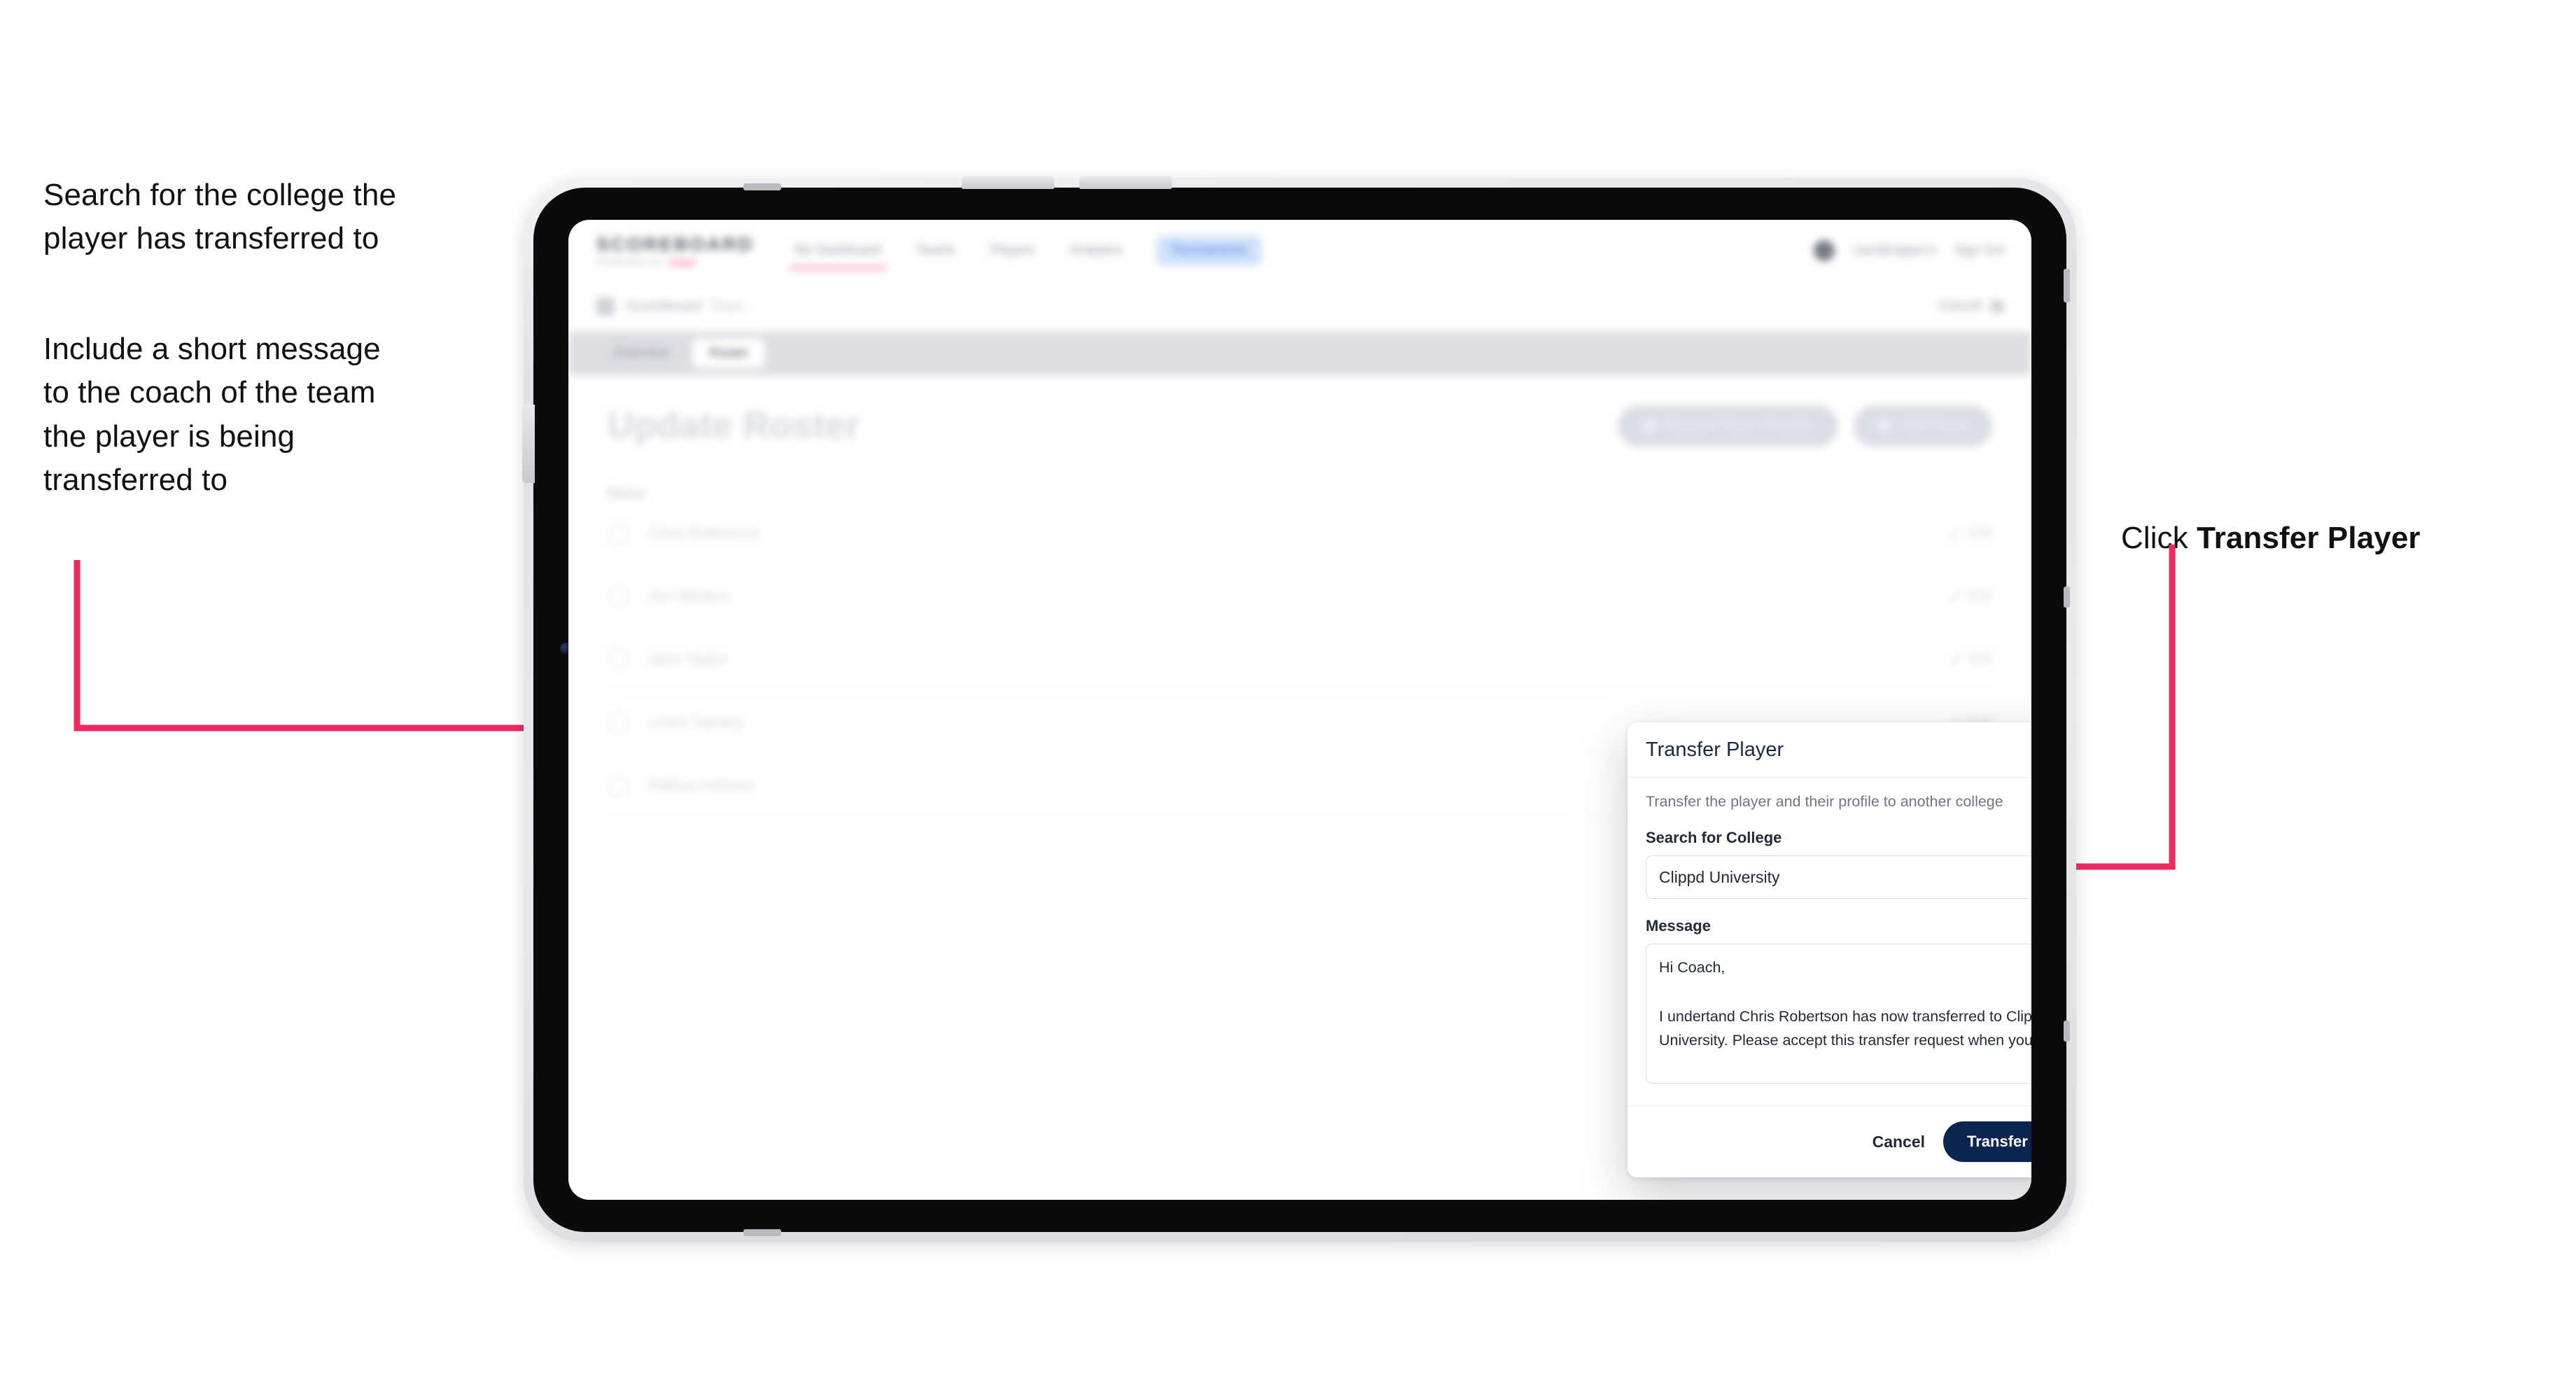  Describe the element at coordinates (1648, 426) in the screenshot. I see `transfer-icon` at that location.